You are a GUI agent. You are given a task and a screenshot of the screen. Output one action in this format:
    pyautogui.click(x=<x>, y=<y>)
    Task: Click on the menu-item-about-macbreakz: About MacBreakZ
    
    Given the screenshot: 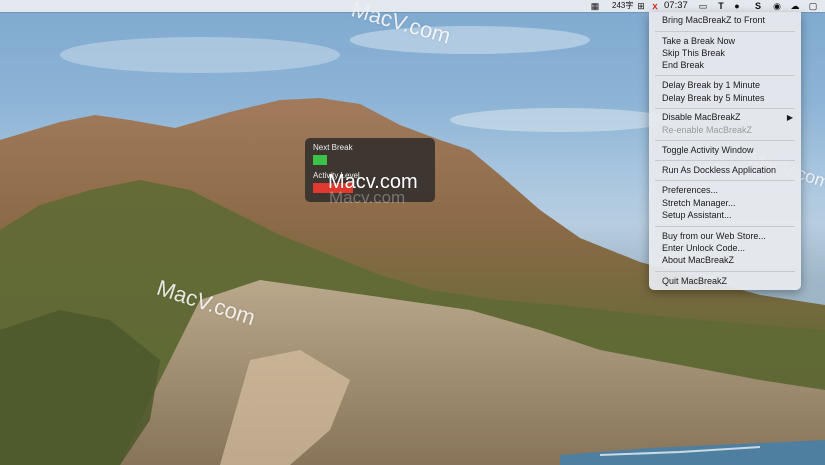 What is the action you would take?
    pyautogui.click(x=725, y=260)
    